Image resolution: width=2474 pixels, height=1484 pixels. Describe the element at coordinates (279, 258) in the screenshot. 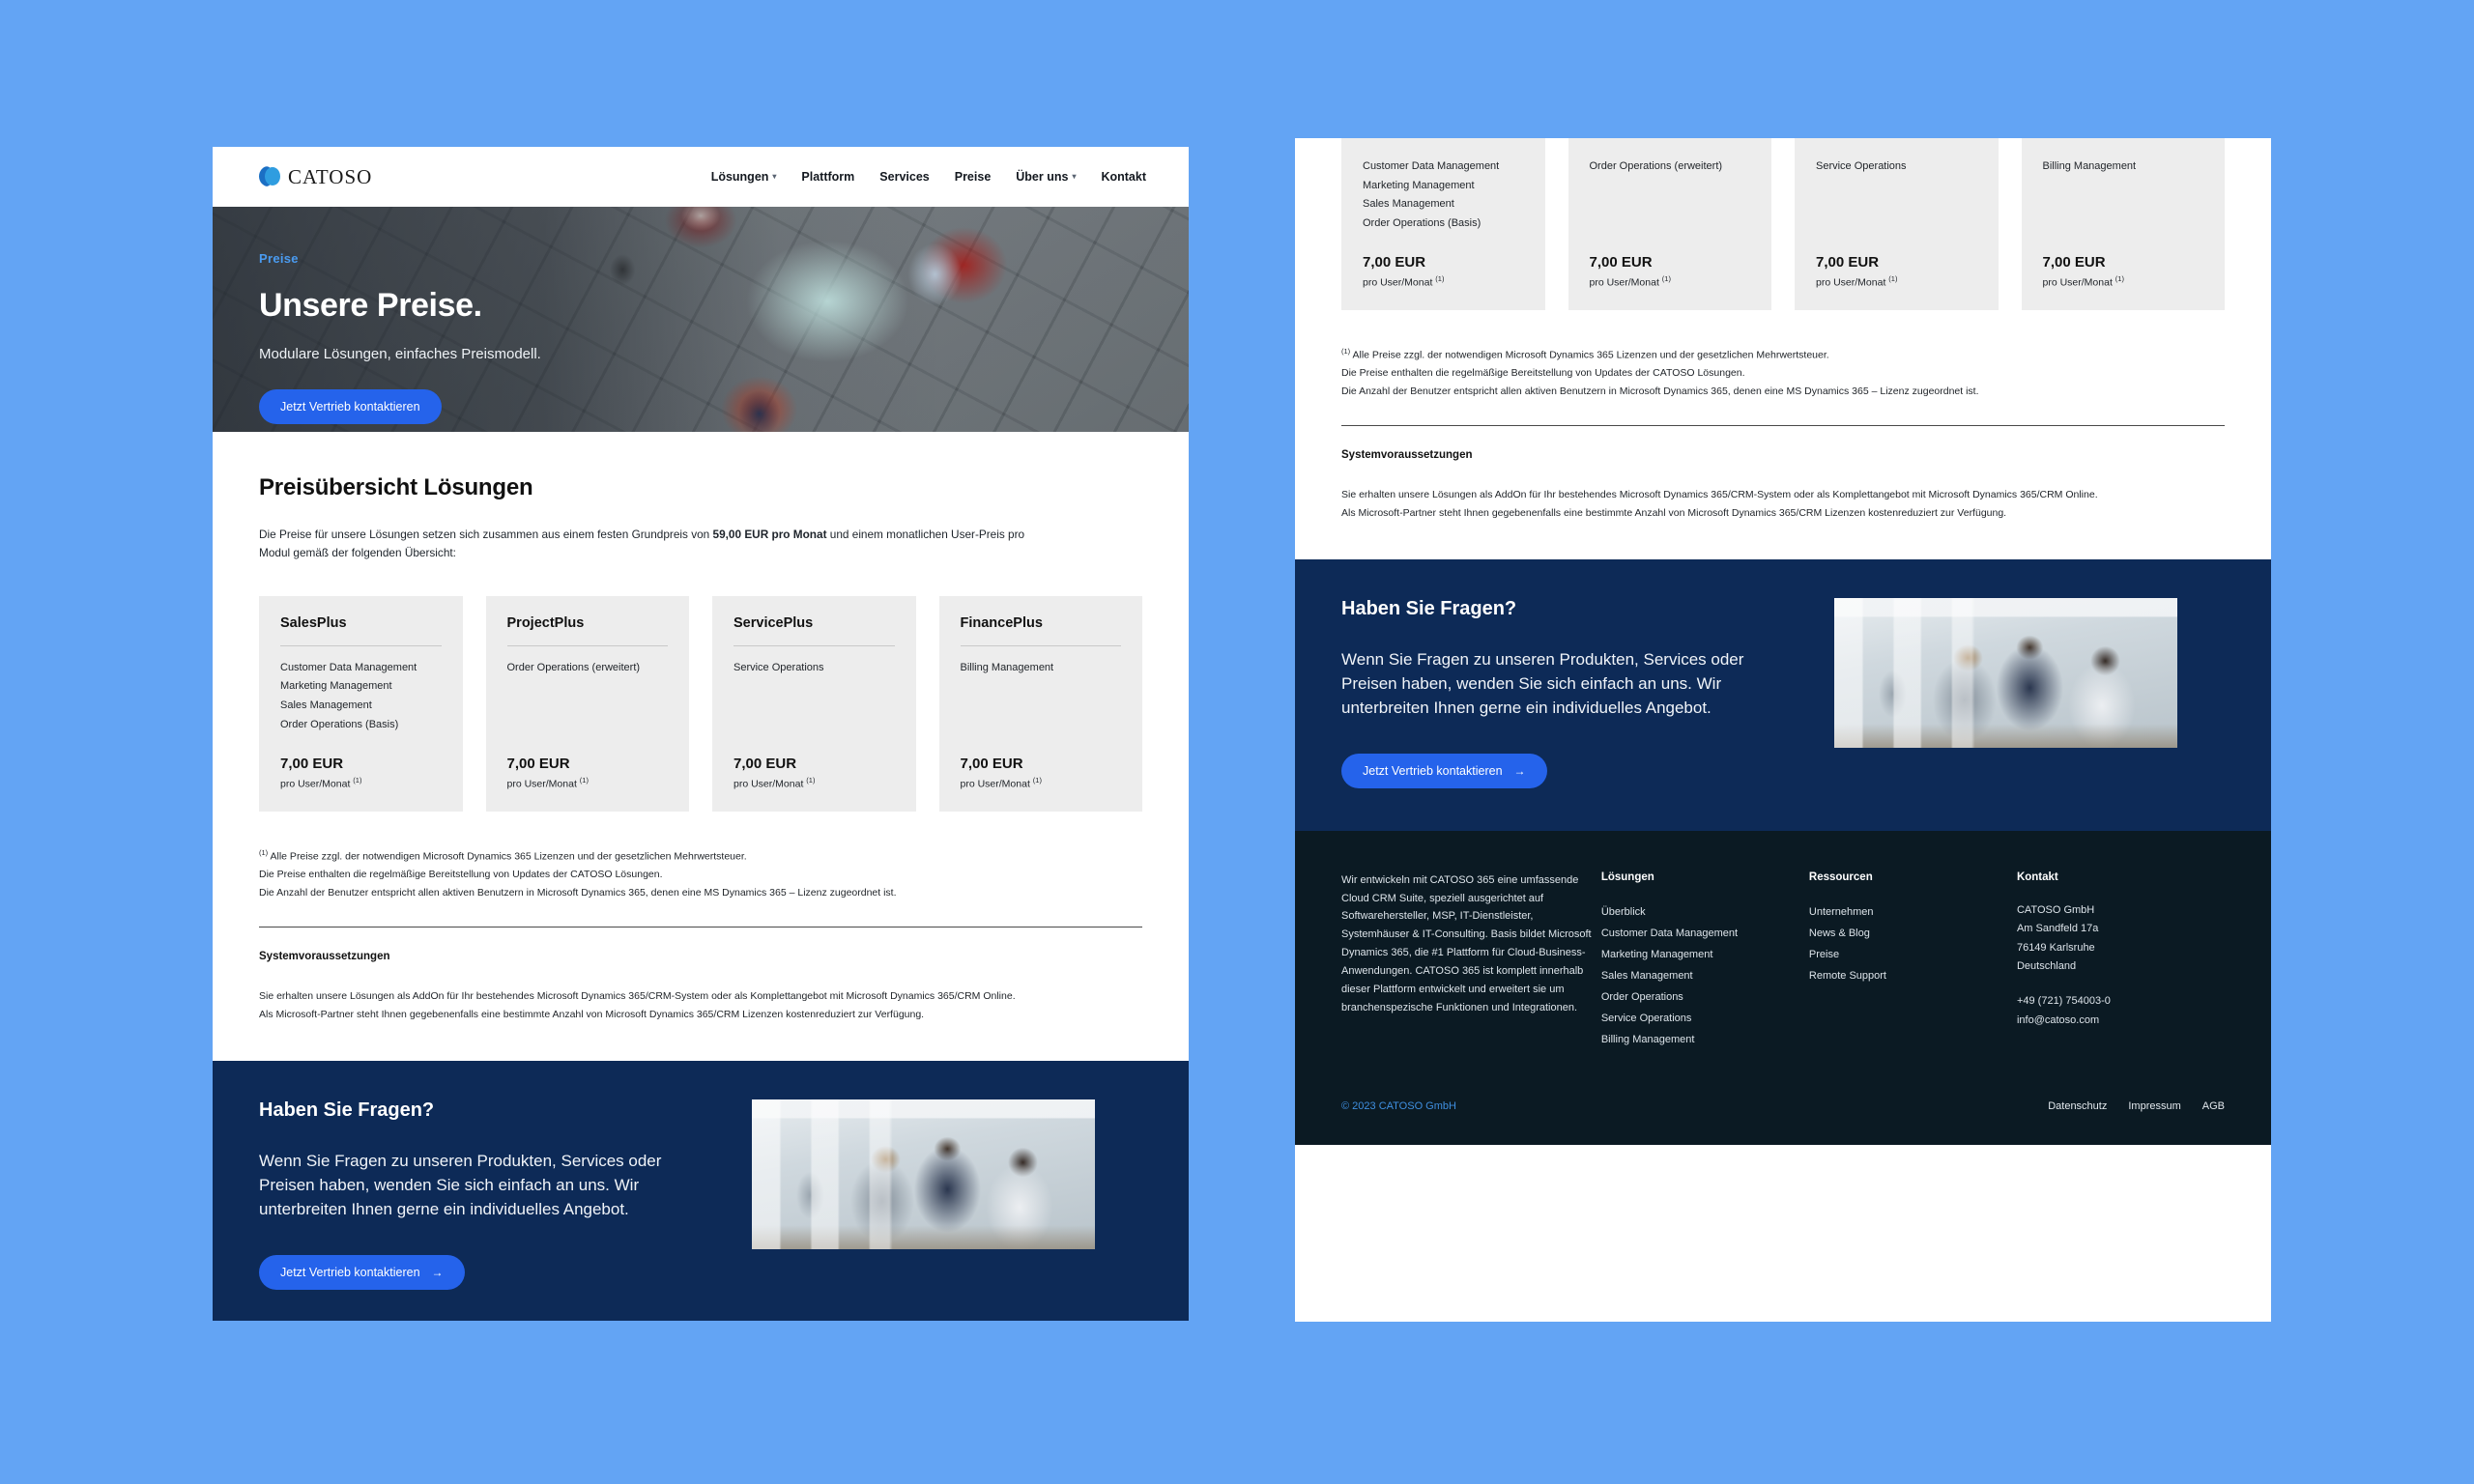

I see `hero-eyebrow: Preise` at that location.